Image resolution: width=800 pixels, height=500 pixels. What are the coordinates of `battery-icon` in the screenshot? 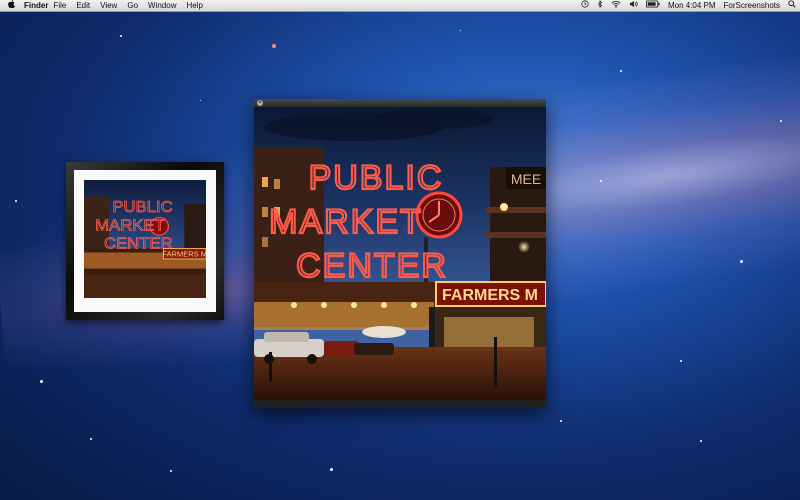 It's located at (652, 5).